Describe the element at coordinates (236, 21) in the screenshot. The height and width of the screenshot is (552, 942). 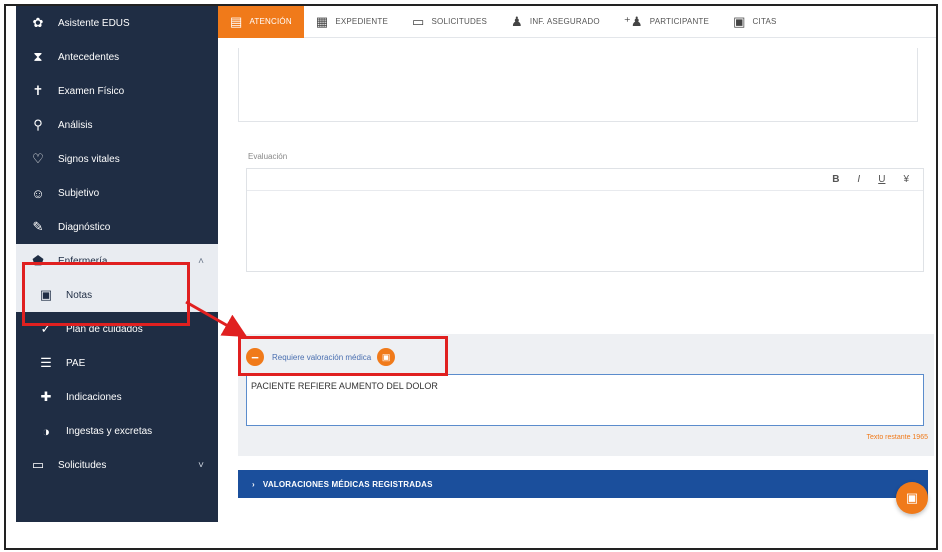
I see `list-icon: ▤` at that location.